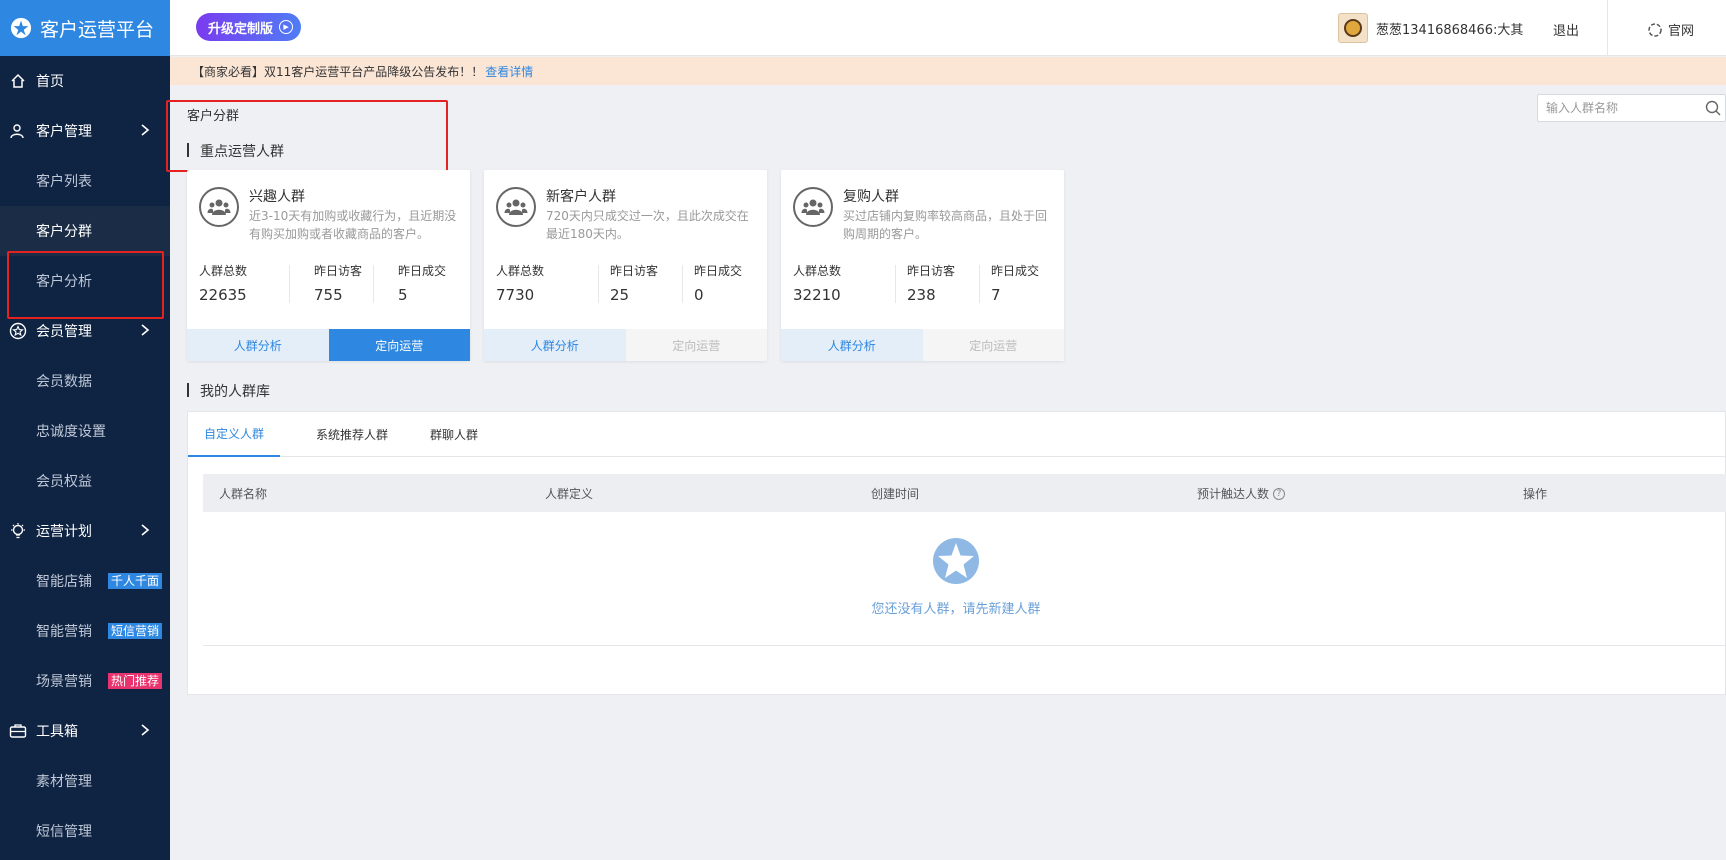  Describe the element at coordinates (328, 295) in the screenshot. I see `stat-value: 755` at that location.